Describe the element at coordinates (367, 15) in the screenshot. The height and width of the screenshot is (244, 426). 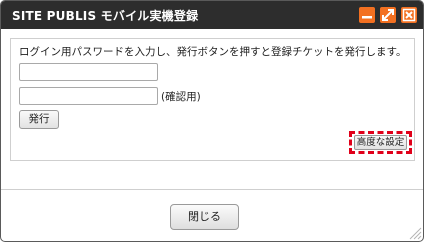
I see `minimize-button` at that location.